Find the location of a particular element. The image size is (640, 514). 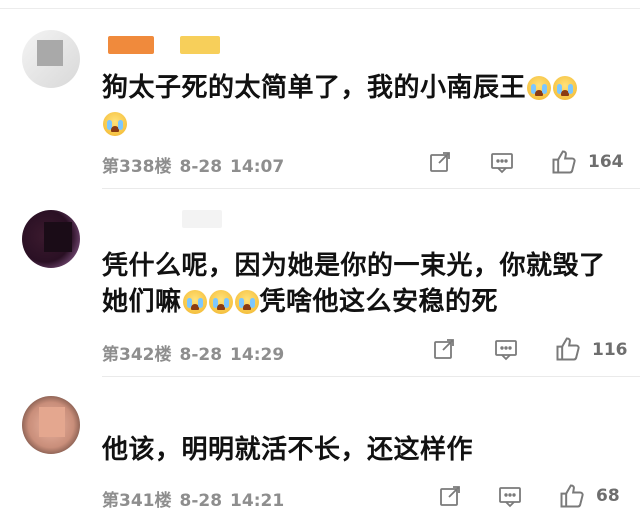

like-count: 68 is located at coordinates (608, 496).